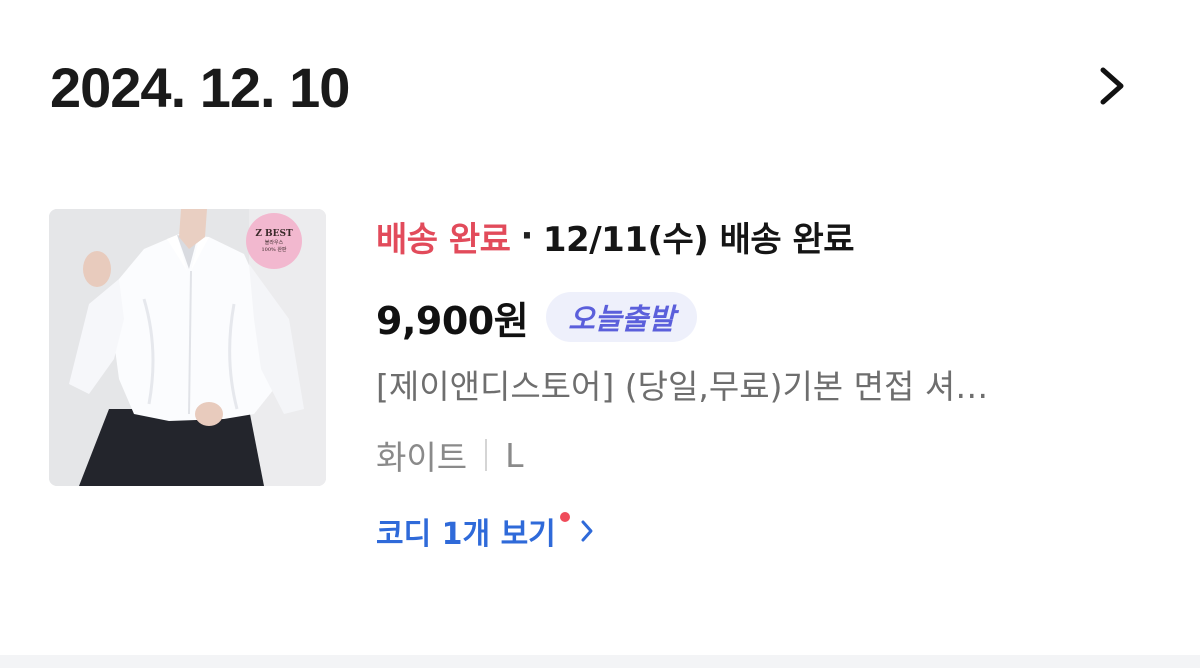  I want to click on image-badge: Z BEST 블라우스 100% 완판, so click(274, 241).